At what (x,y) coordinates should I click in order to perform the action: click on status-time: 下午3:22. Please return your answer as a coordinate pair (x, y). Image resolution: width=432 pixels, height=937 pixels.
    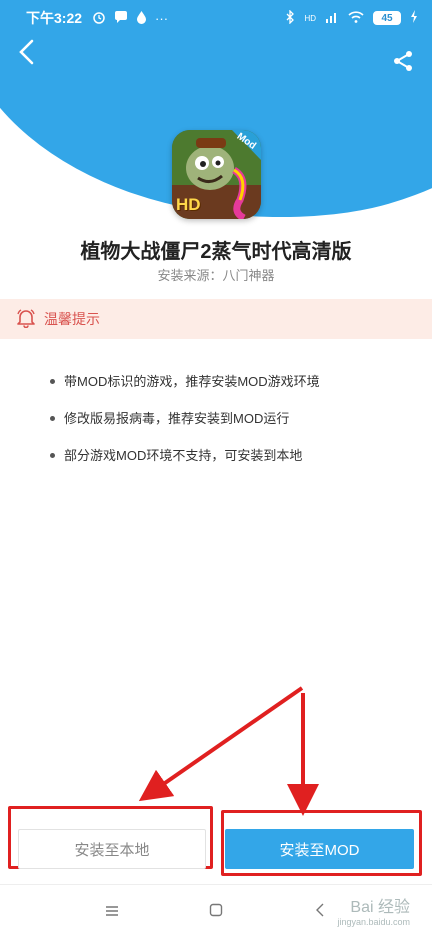
    Looking at the image, I should click on (54, 18).